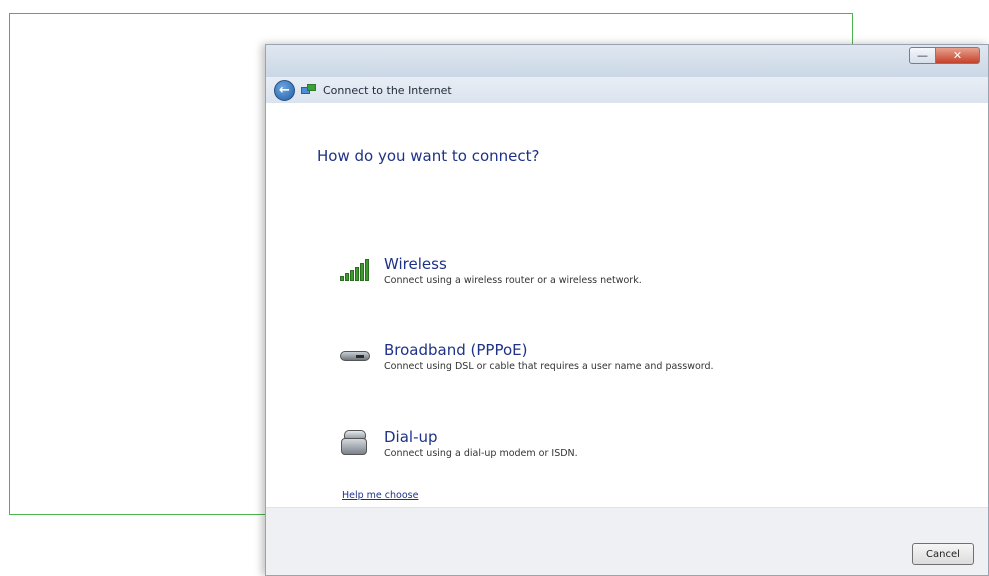 The height and width of the screenshot is (576, 989). What do you see at coordinates (922, 55) in the screenshot?
I see `minimize-button: —` at bounding box center [922, 55].